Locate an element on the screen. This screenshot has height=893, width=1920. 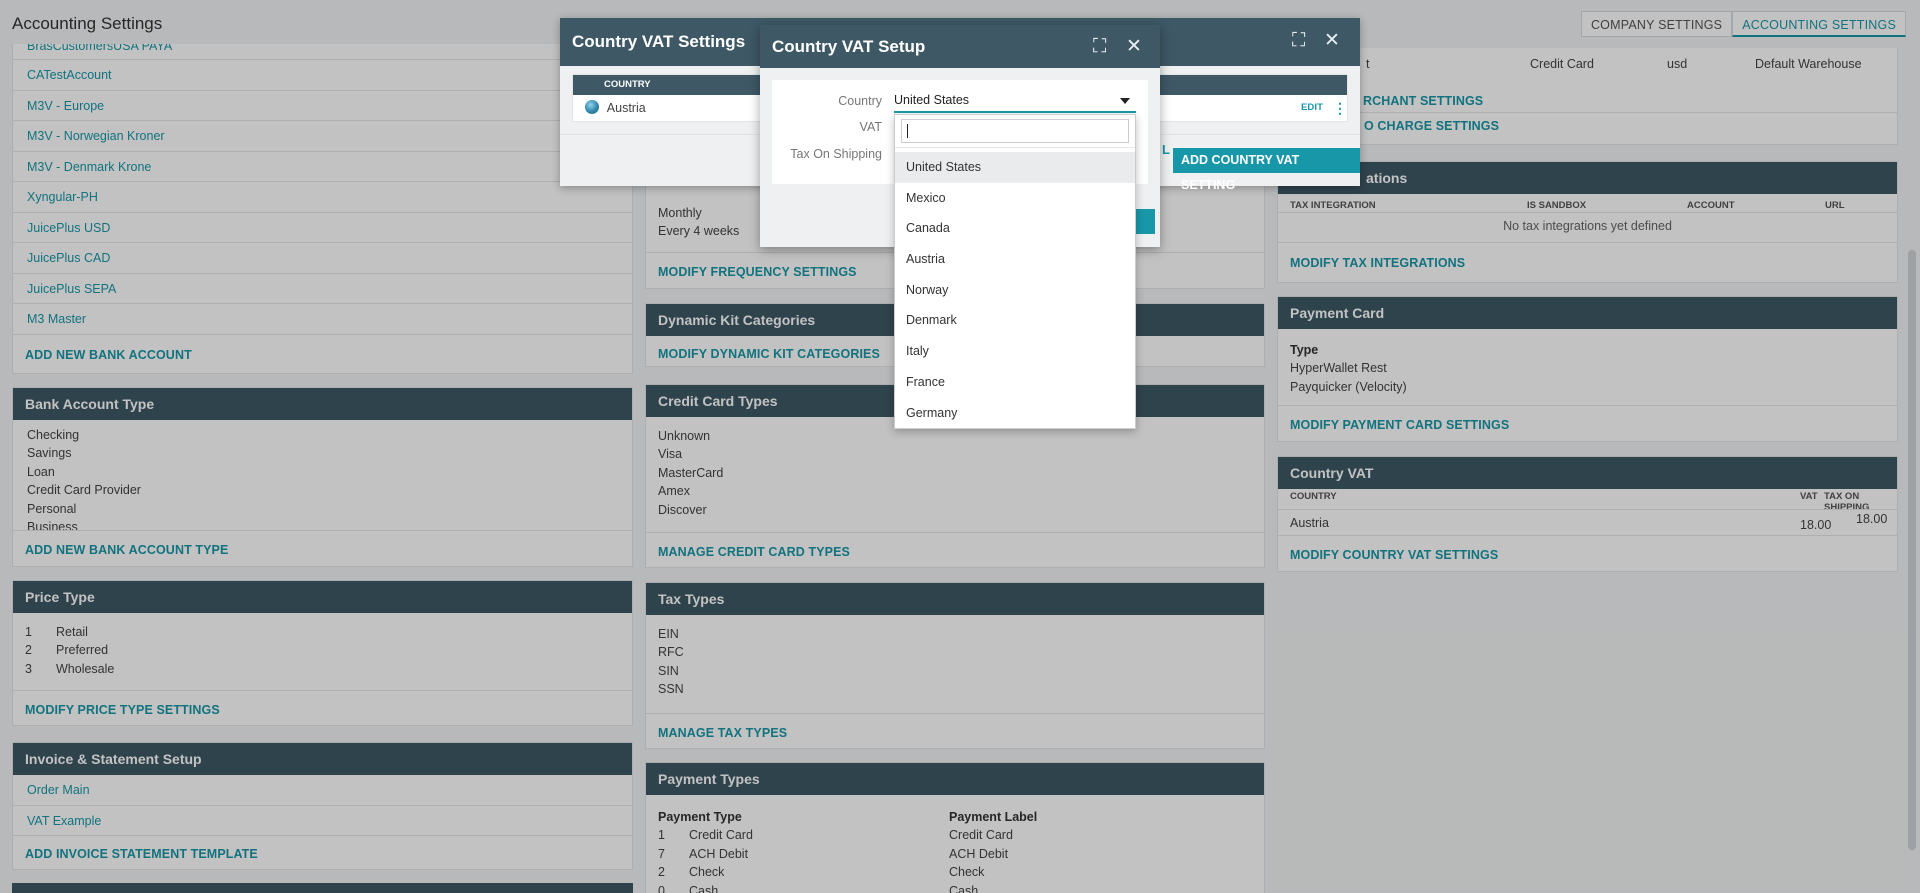
add-country-vat-button: ADD COUNTRY VAT SETTING is located at coordinates (1266, 170).